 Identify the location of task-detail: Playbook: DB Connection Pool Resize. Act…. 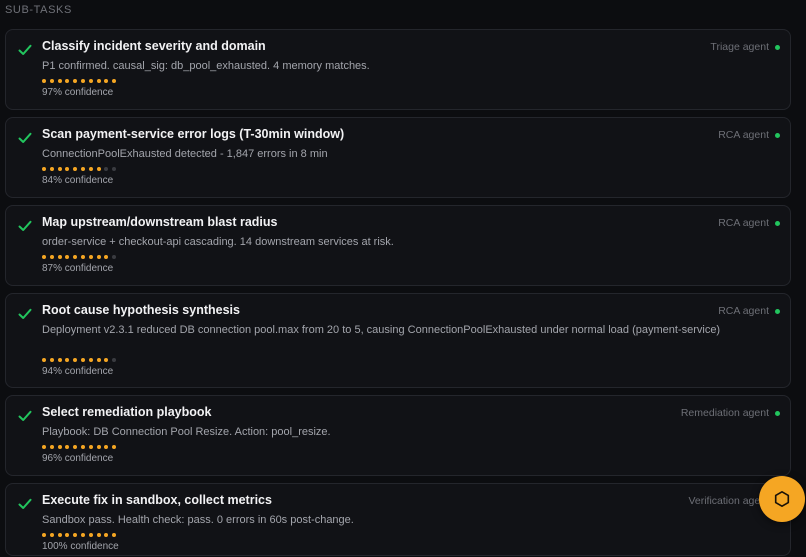
(186, 432).